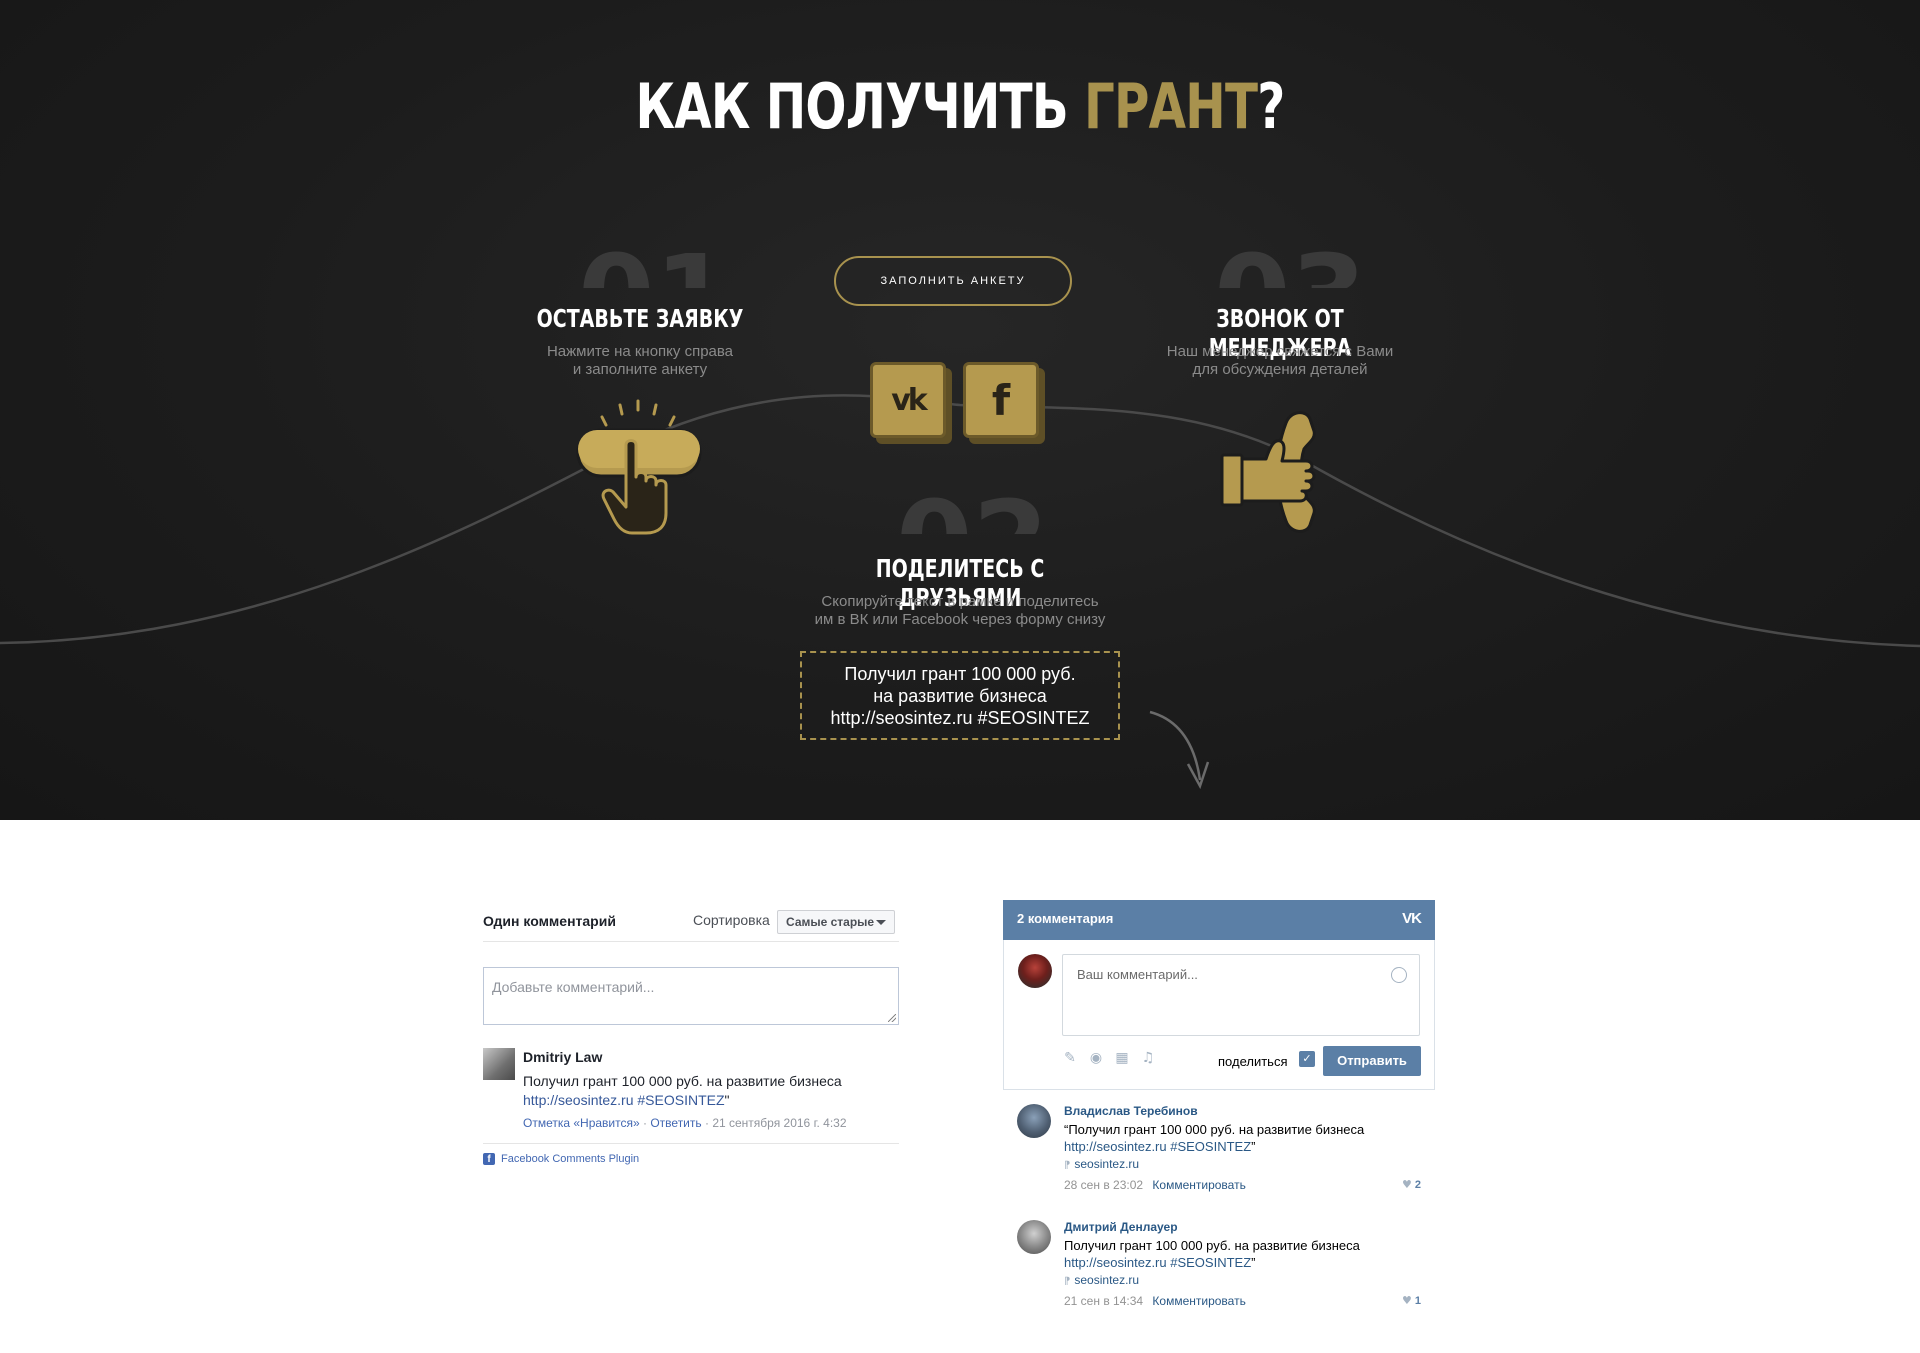  Describe the element at coordinates (972, 510) in the screenshot. I see `step-number-02: 02` at that location.